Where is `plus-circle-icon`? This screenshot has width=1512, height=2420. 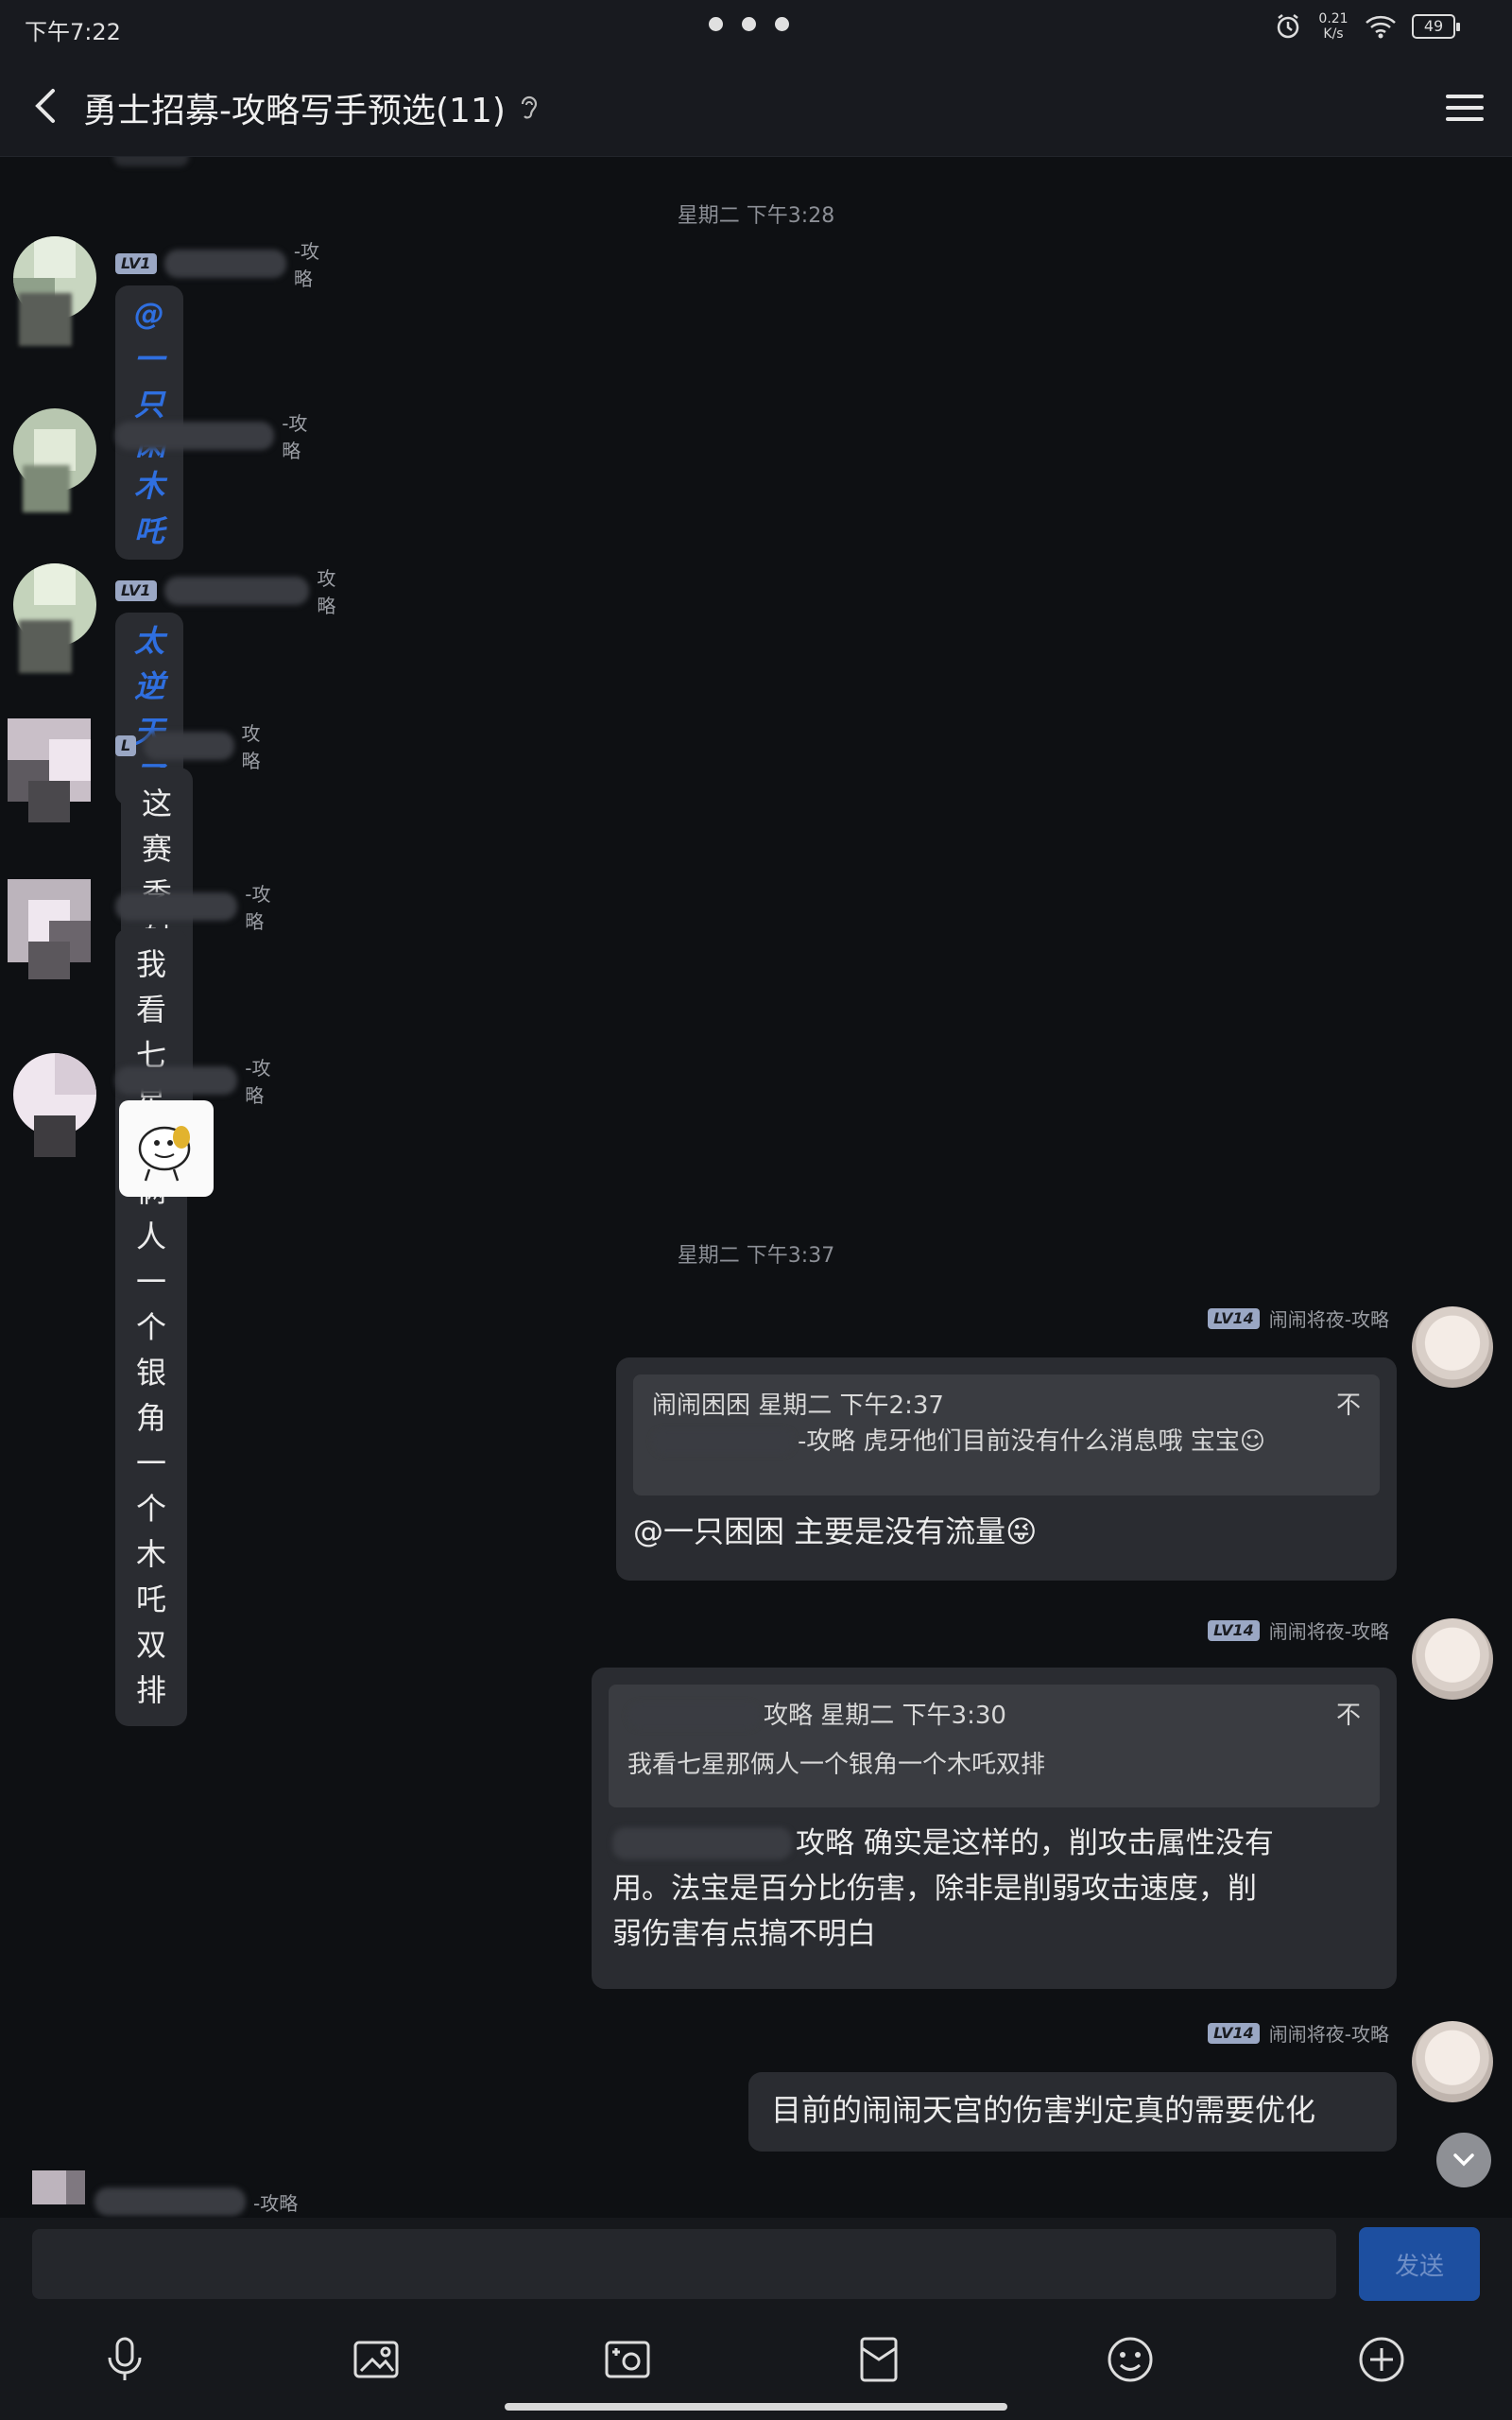
plus-circle-icon is located at coordinates (1381, 2359).